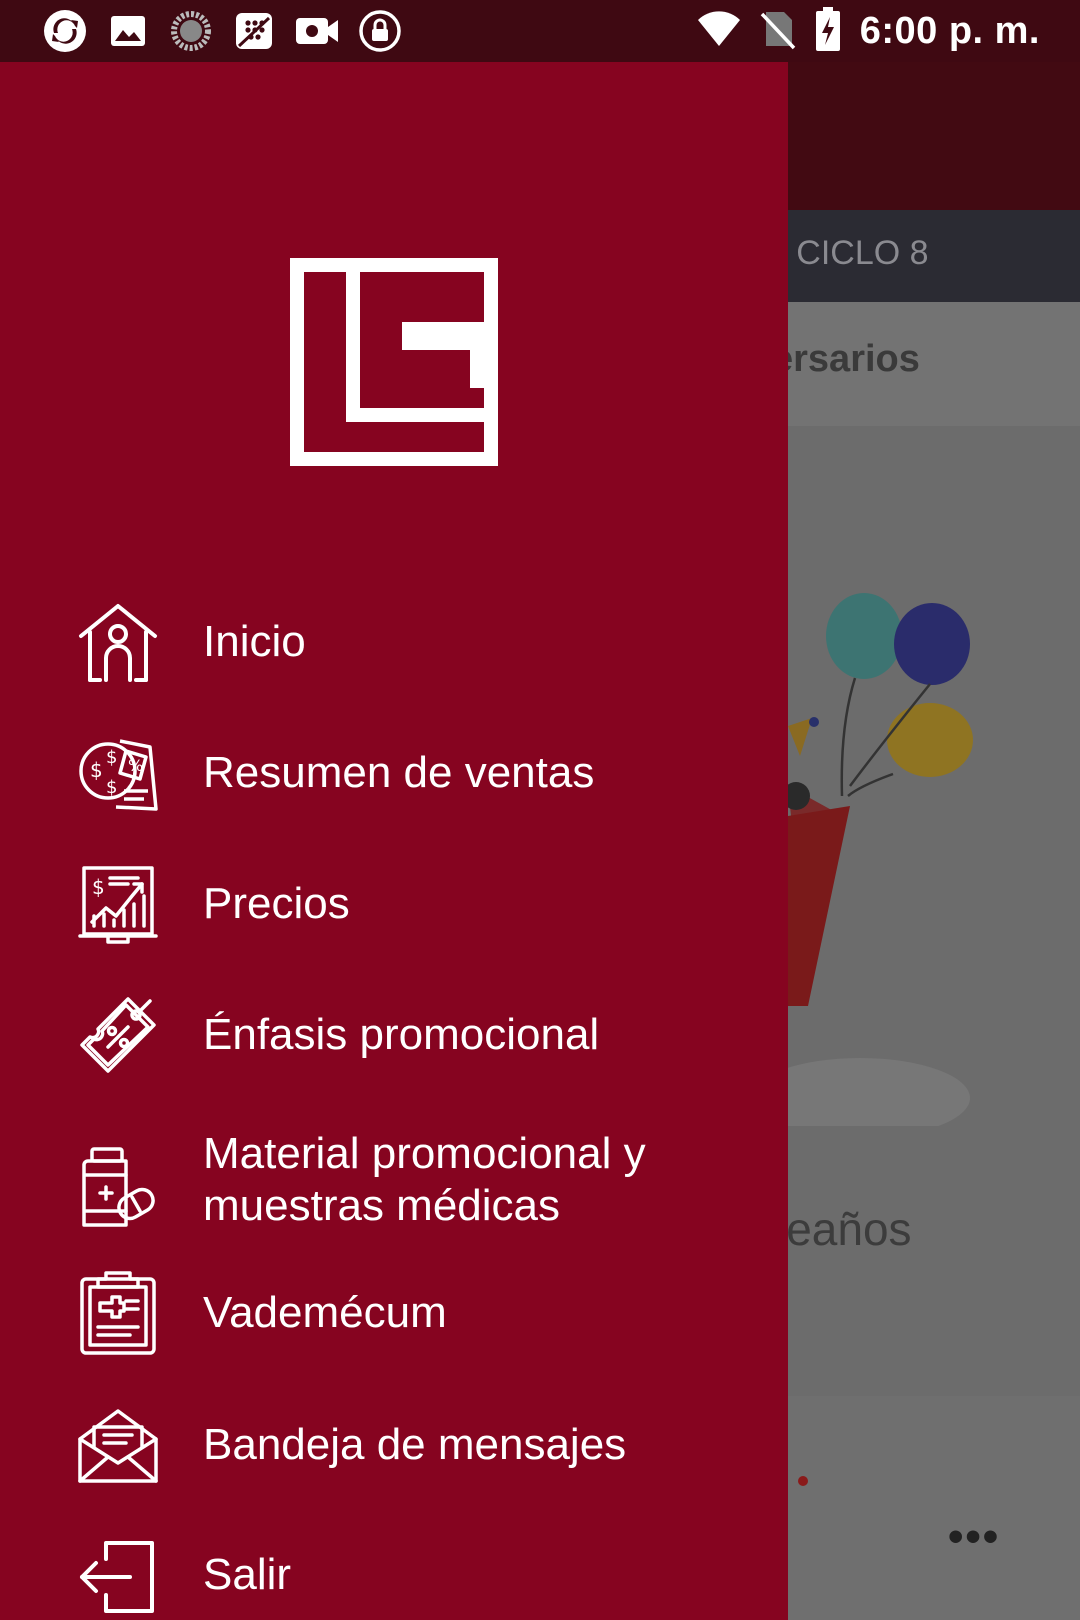  What do you see at coordinates (118, 1035) in the screenshot?
I see `promo-tag-icon` at bounding box center [118, 1035].